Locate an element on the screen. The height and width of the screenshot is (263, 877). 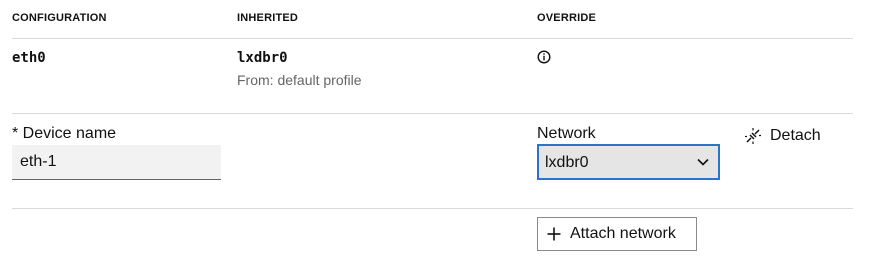
device-name-input is located at coordinates (116, 162).